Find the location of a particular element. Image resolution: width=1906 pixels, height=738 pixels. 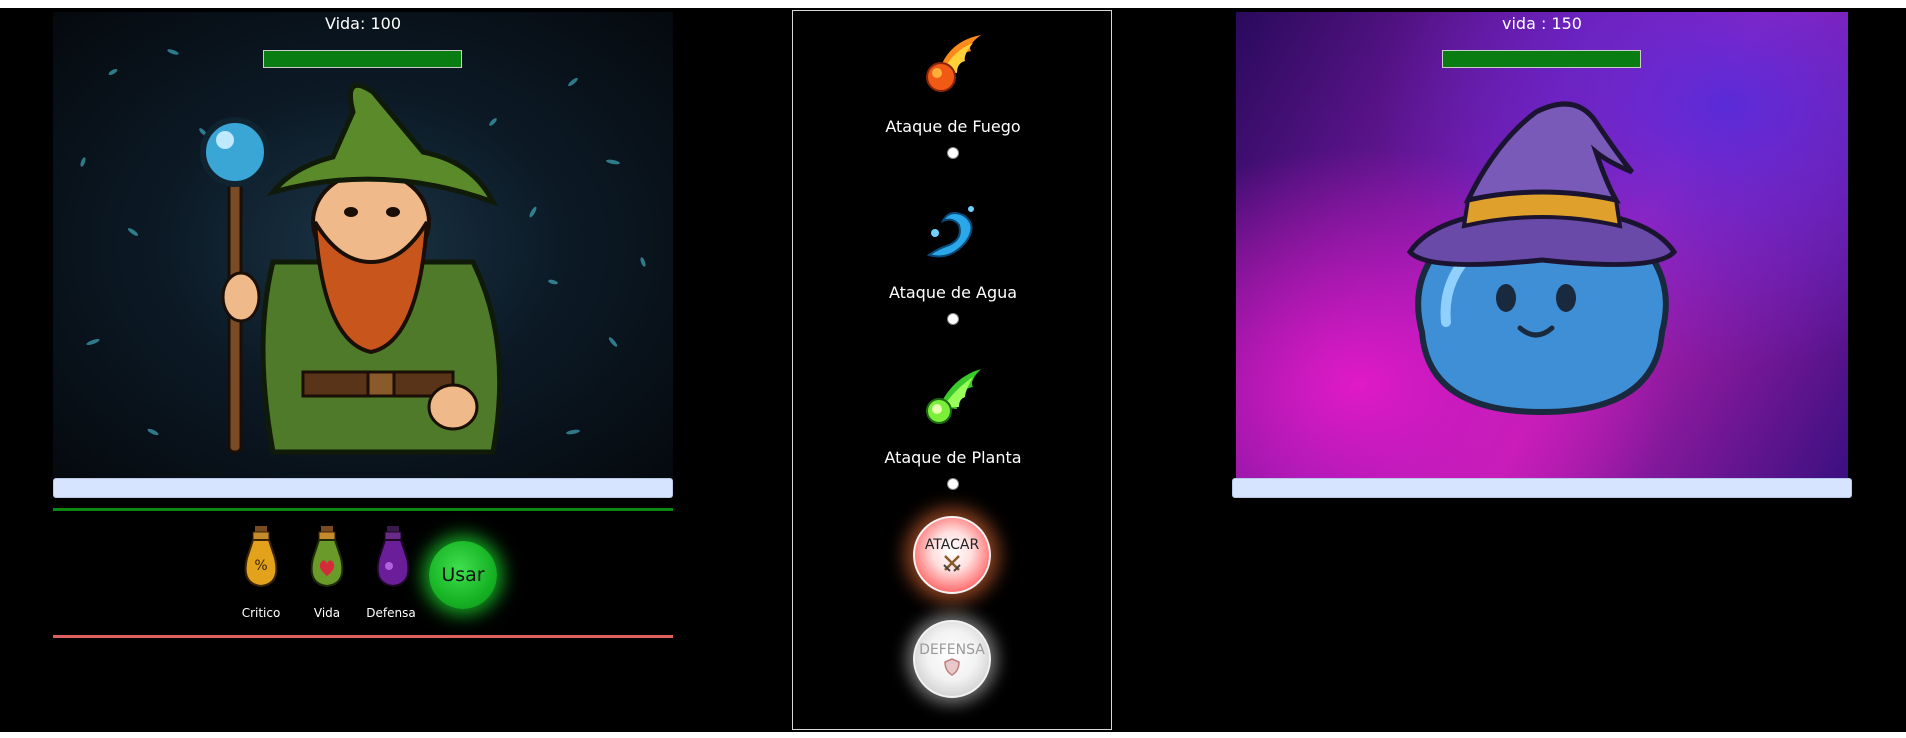

life-potion-icon is located at coordinates (327, 557).